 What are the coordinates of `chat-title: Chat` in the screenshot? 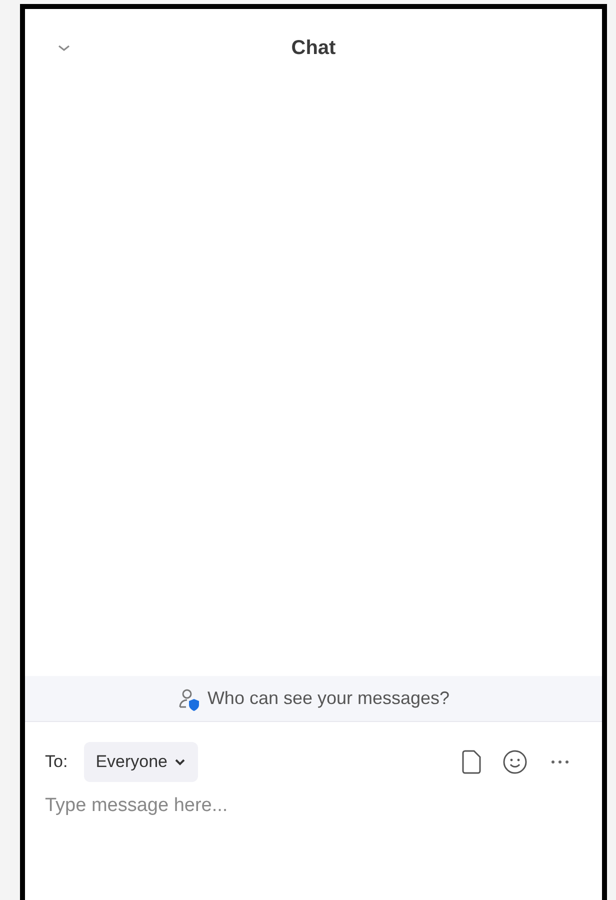 It's located at (313, 48).